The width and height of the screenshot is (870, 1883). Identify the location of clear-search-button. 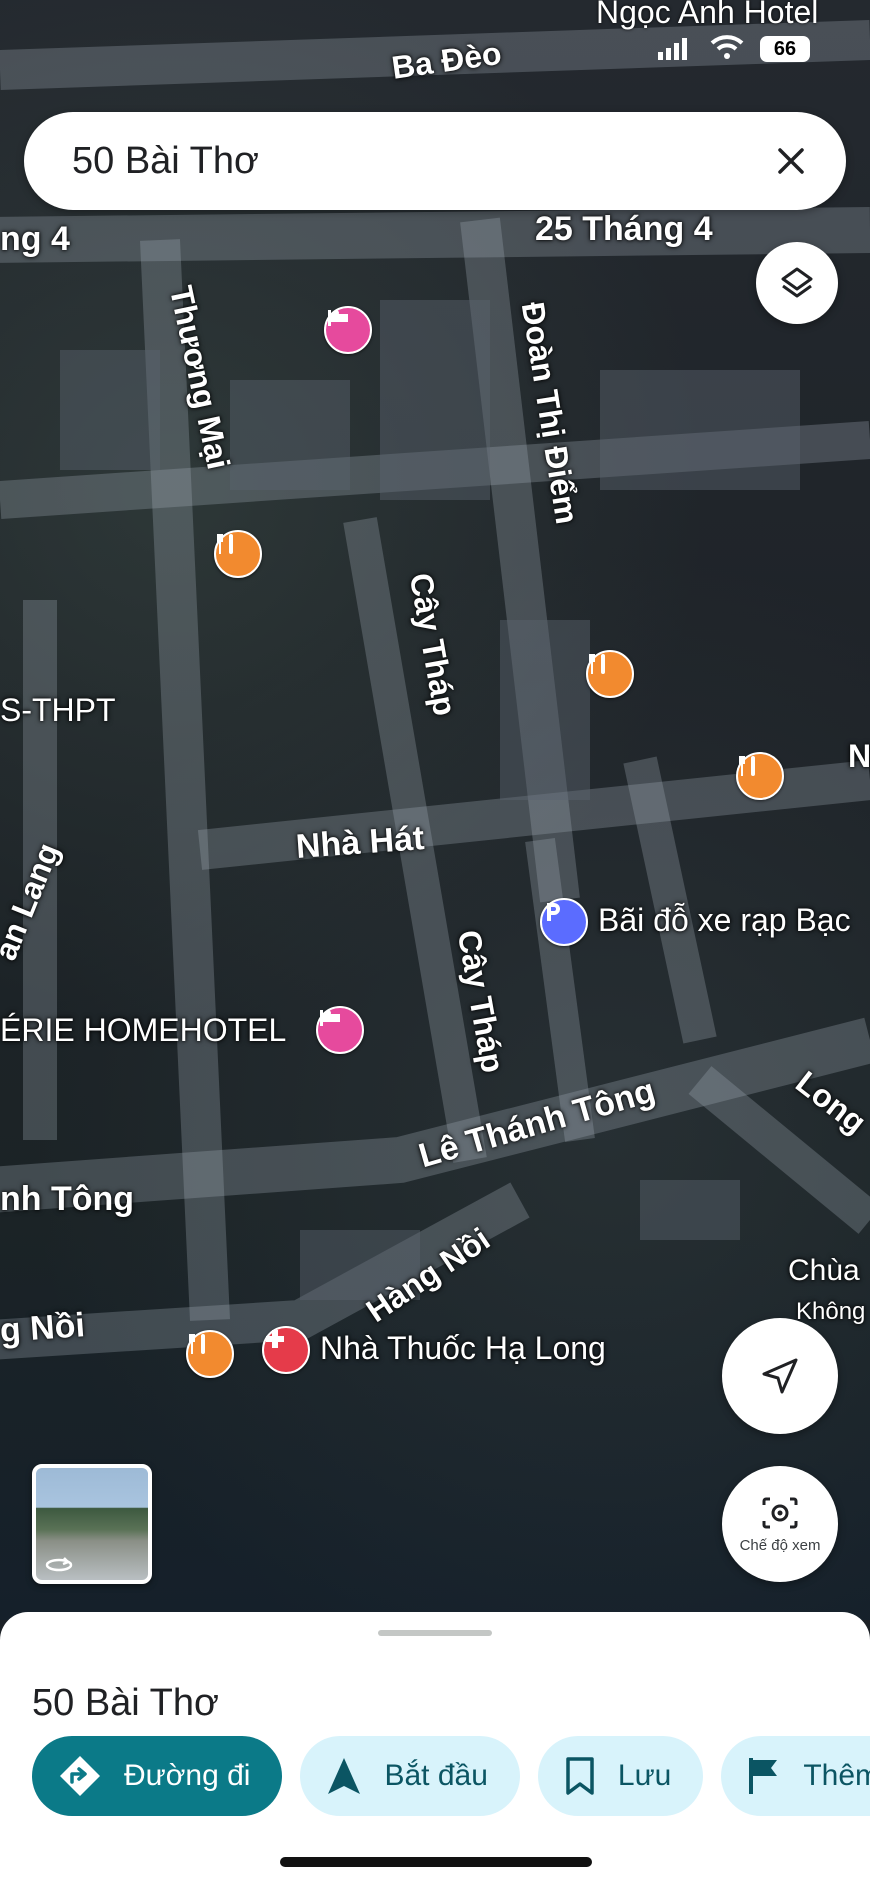
(791, 161).